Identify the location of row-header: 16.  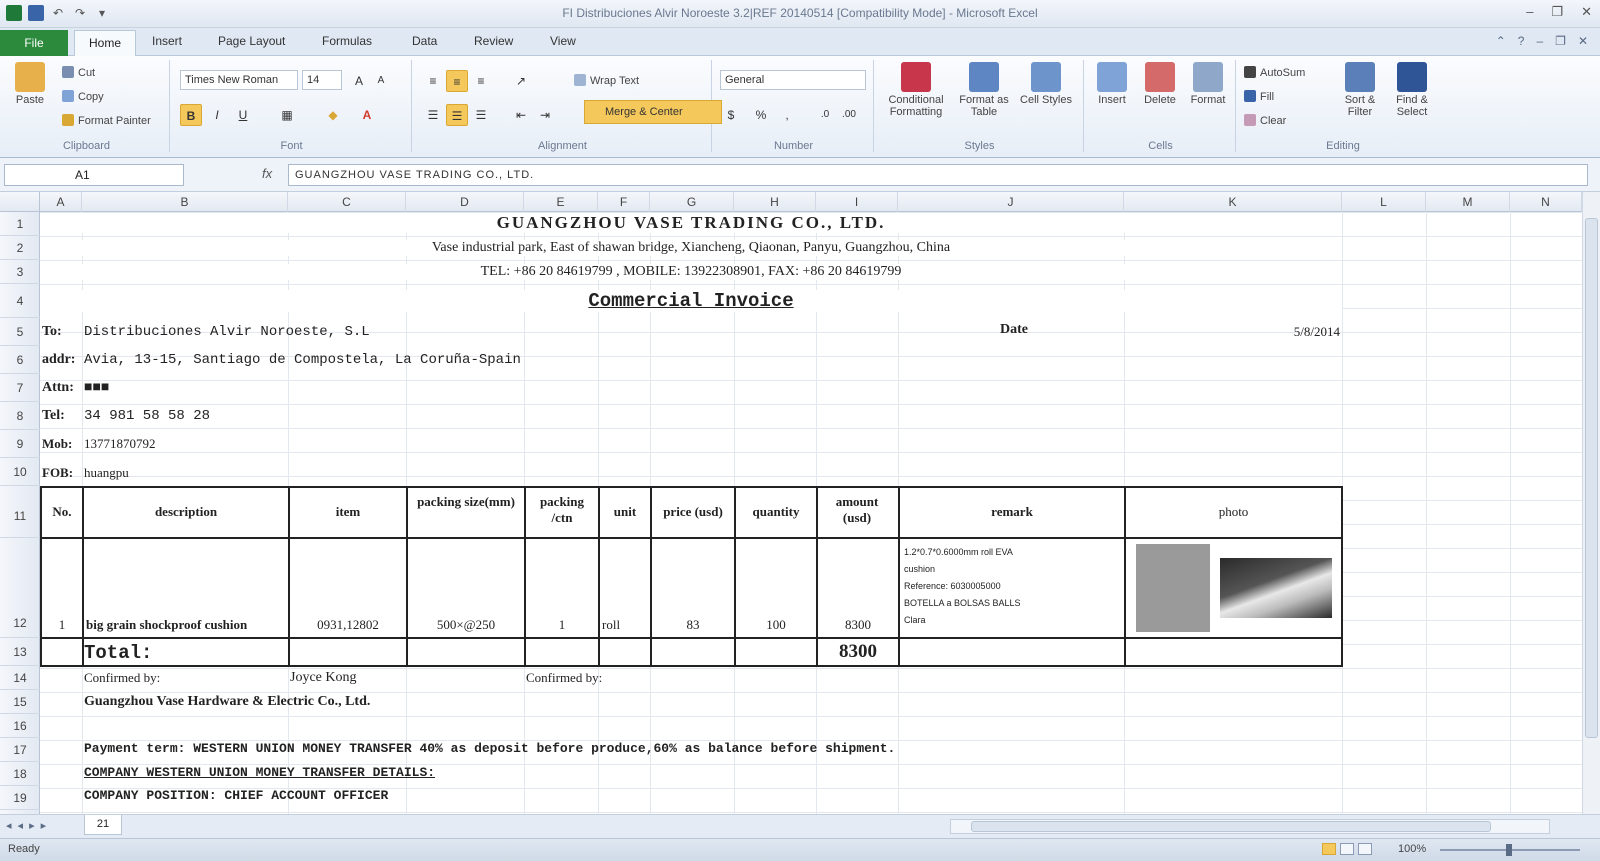
(20, 726).